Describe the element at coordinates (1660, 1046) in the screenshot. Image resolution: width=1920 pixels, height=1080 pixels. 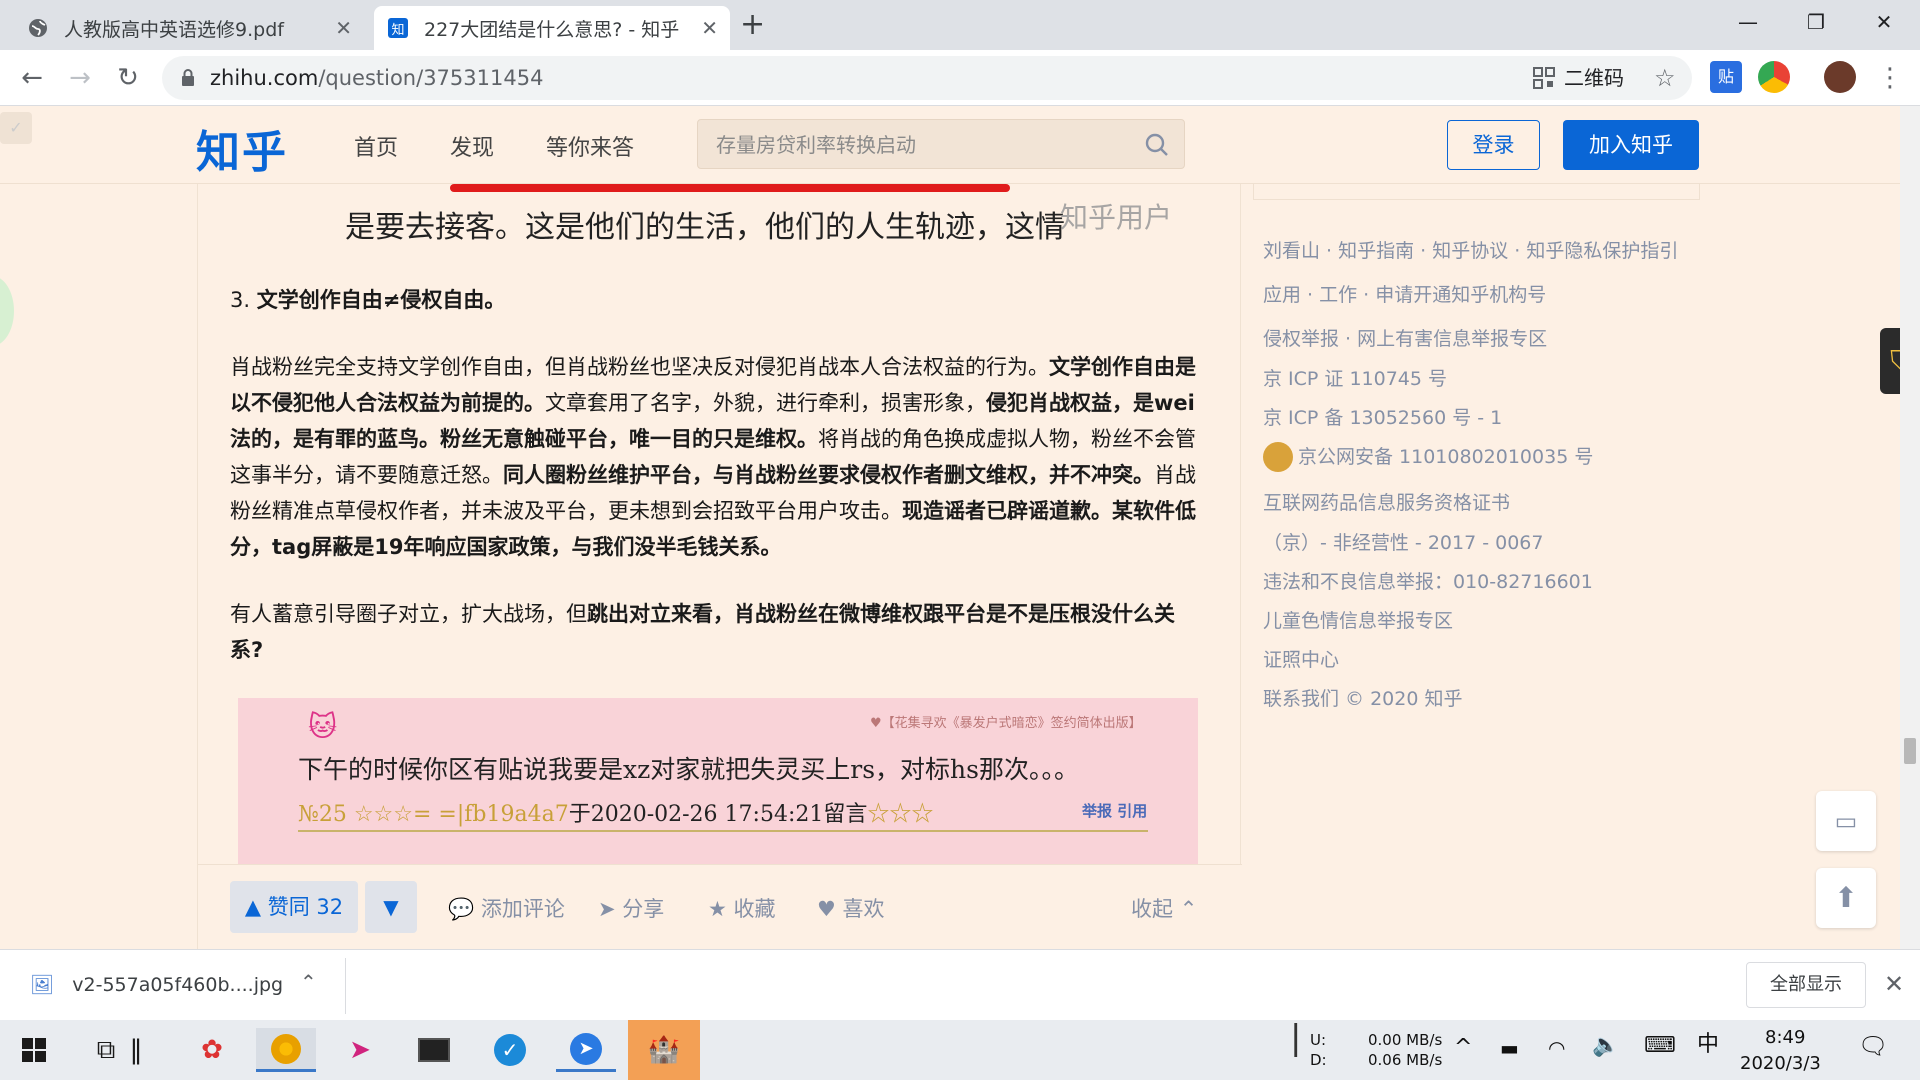
I see `keyboard-icon: ⌨` at that location.